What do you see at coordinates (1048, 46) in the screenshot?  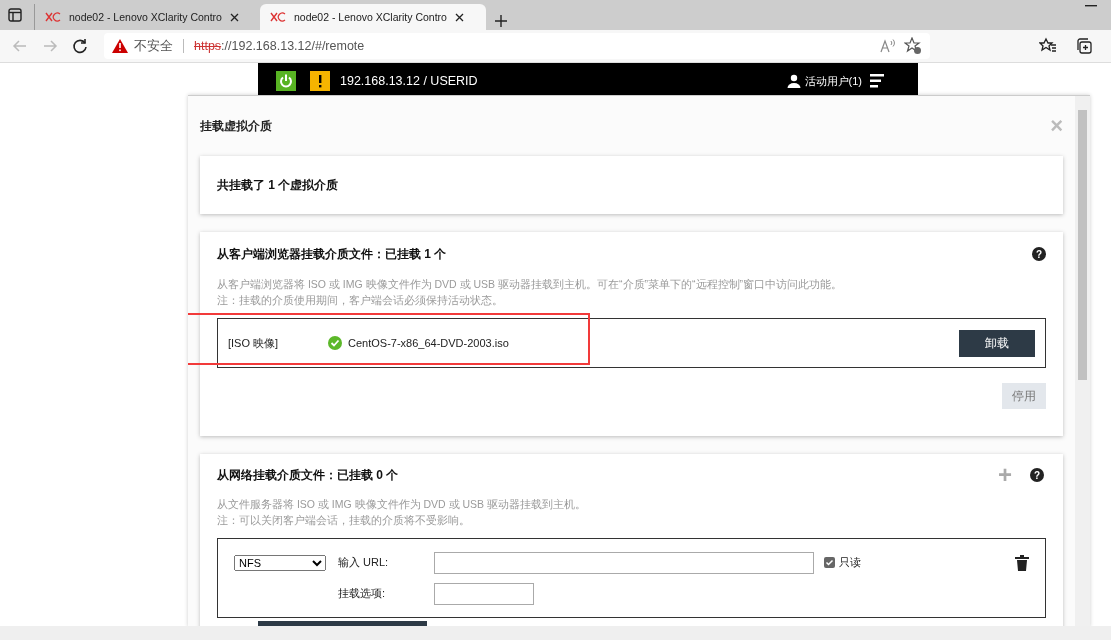 I see `favorites-icon` at bounding box center [1048, 46].